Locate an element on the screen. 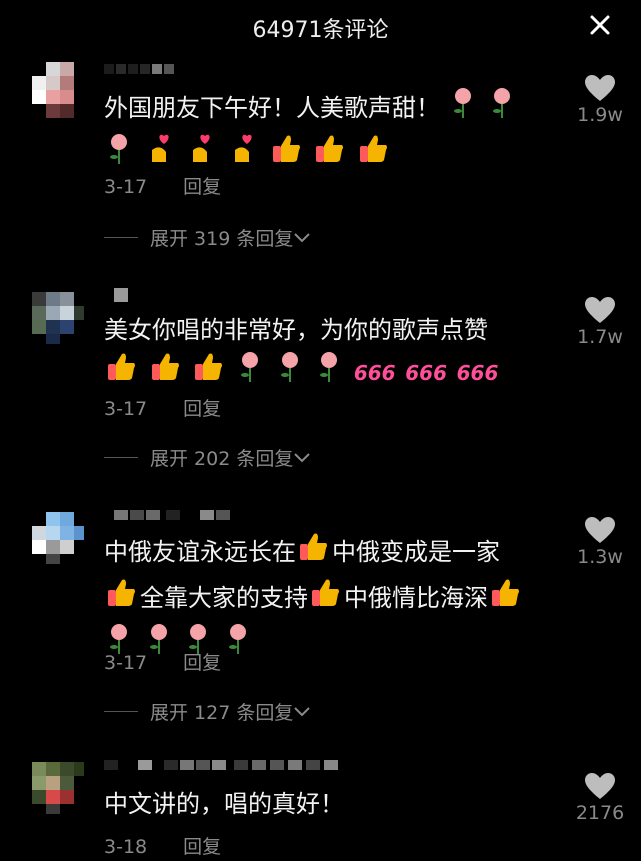  expand-replies-button: 展开 127 条回复 is located at coordinates (207, 711).